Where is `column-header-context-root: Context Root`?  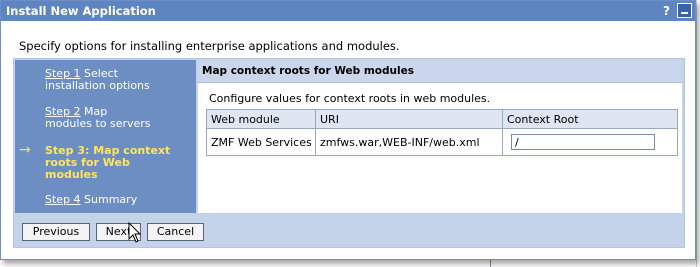 column-header-context-root: Context Root is located at coordinates (590, 119).